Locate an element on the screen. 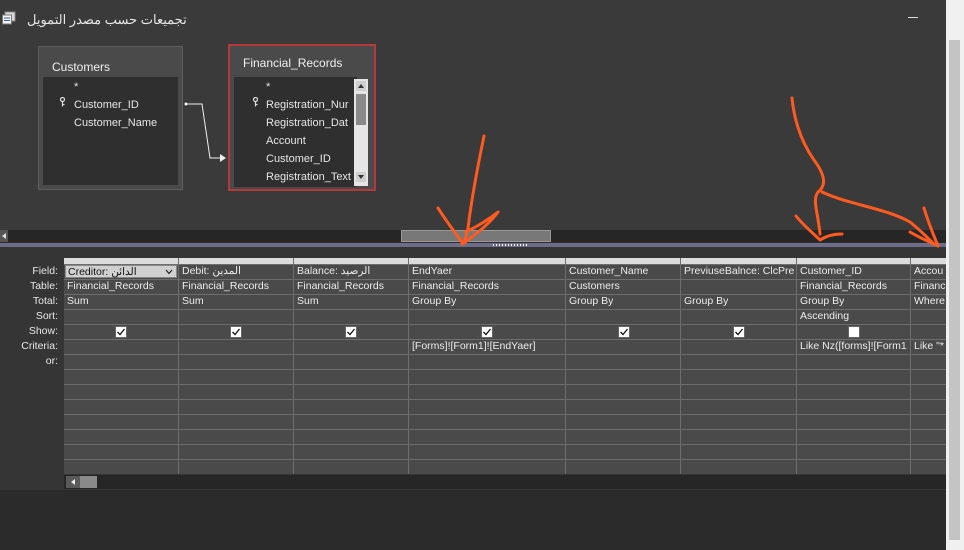 This screenshot has height=550, width=964. scroll-thumb is located at coordinates (361, 109).